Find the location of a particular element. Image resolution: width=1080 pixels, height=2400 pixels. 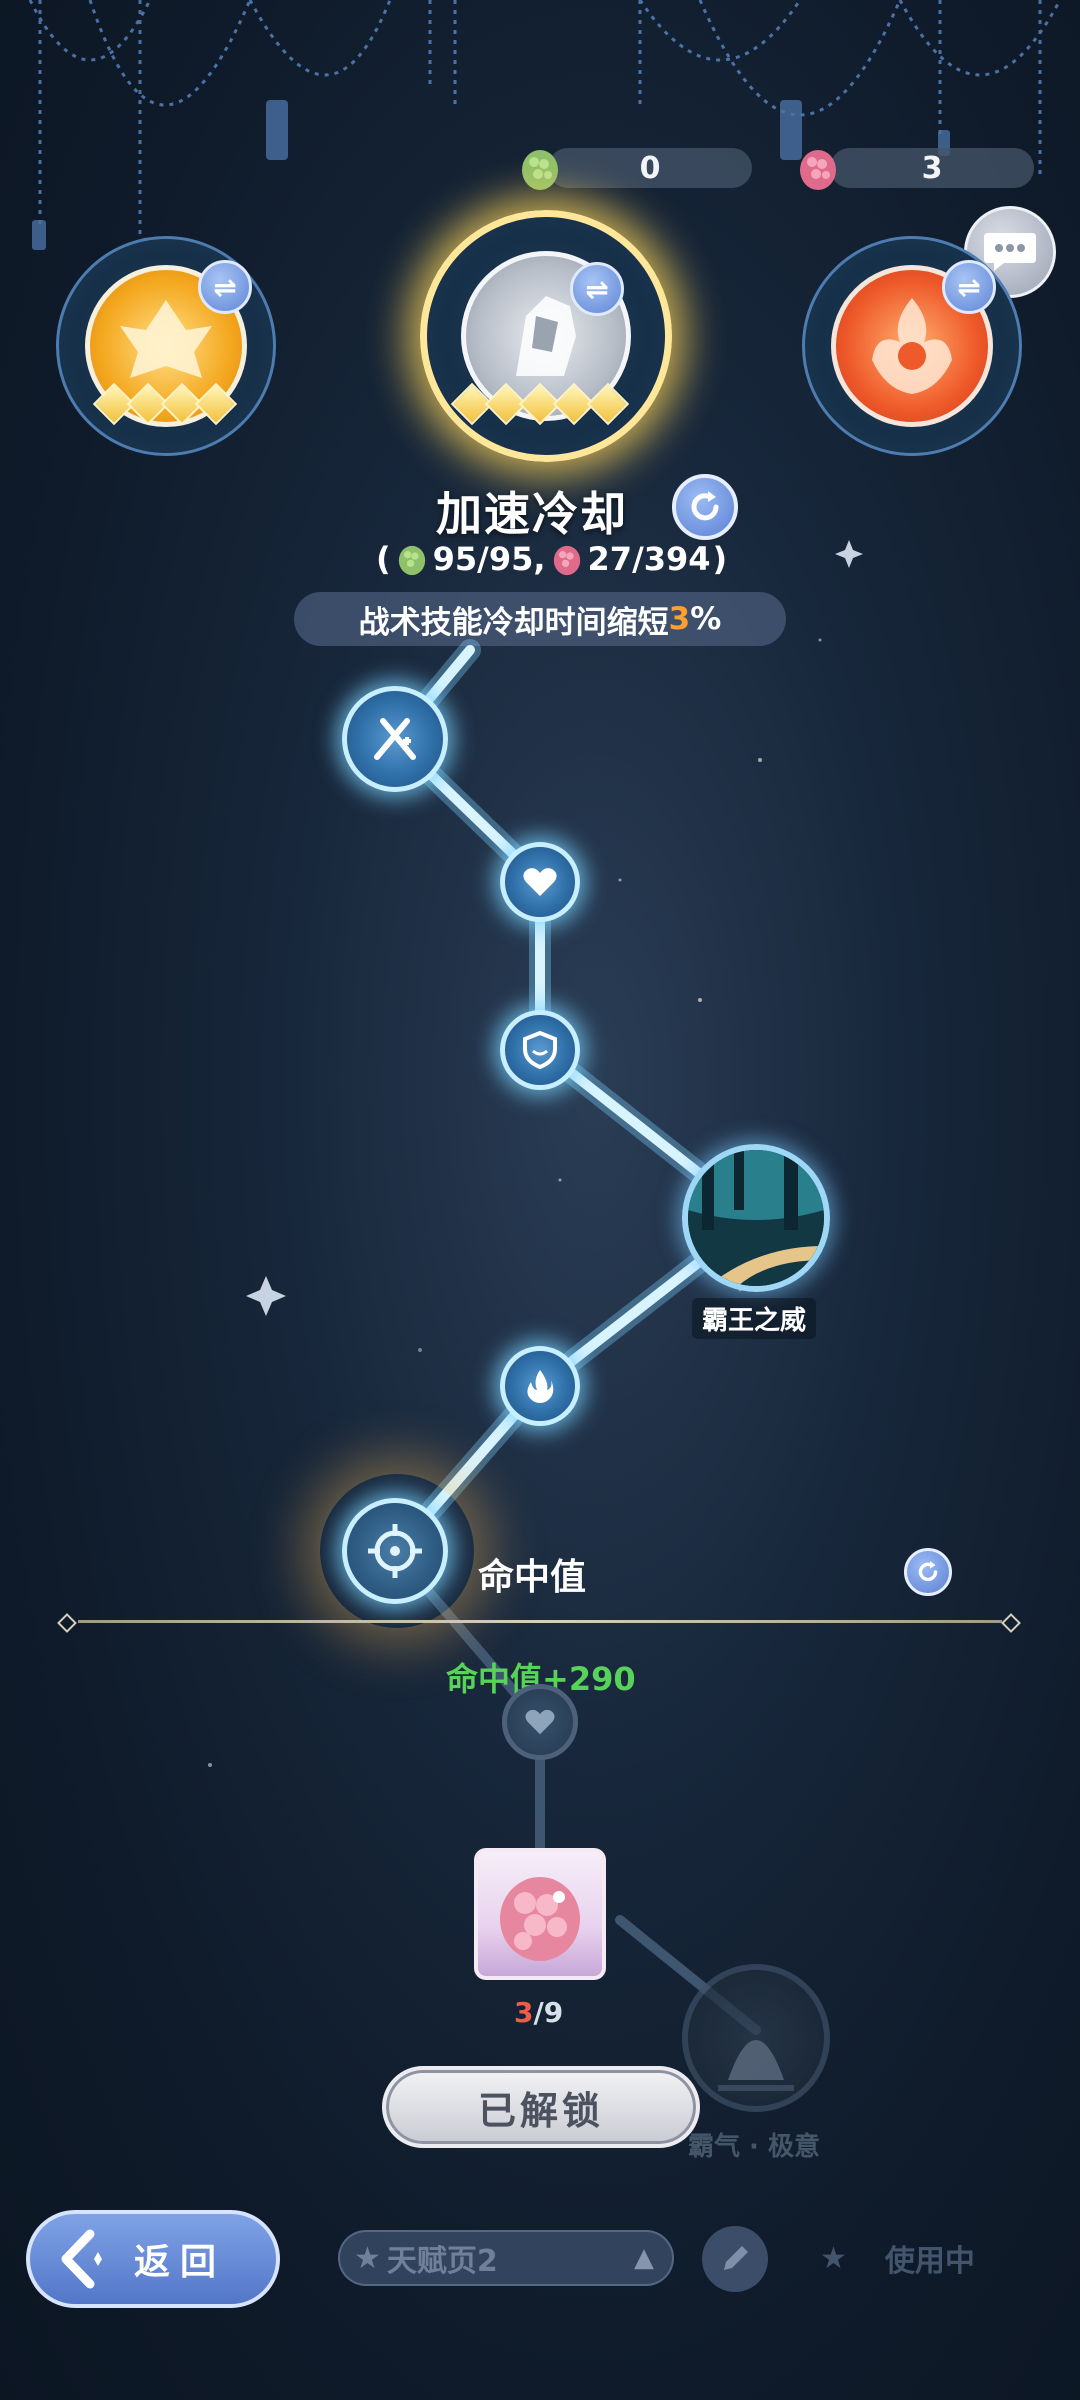

pink-currency-counter: 3 is located at coordinates (932, 168).